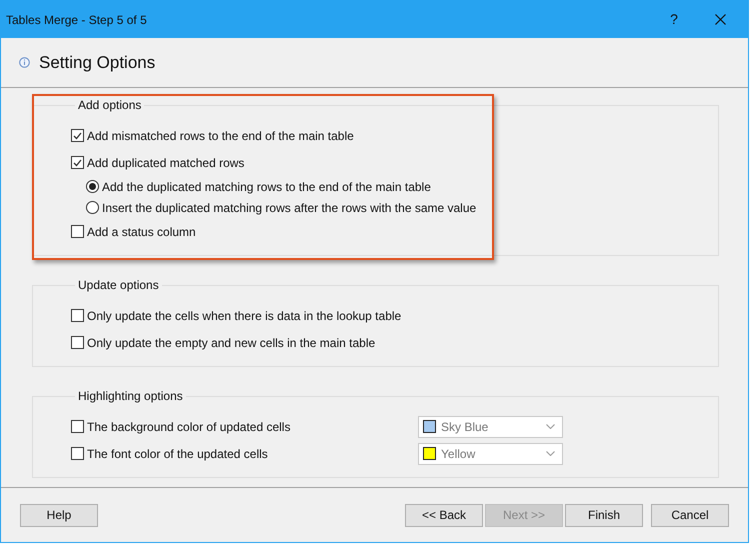 This screenshot has width=751, height=545. I want to click on group-title: Add options, so click(109, 105).